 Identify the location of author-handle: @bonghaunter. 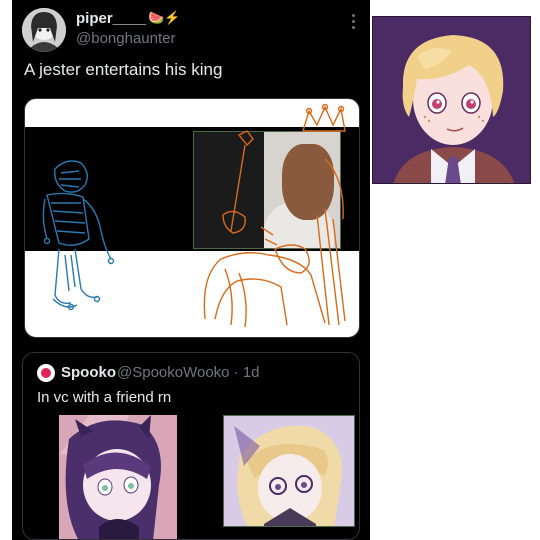
(125, 38).